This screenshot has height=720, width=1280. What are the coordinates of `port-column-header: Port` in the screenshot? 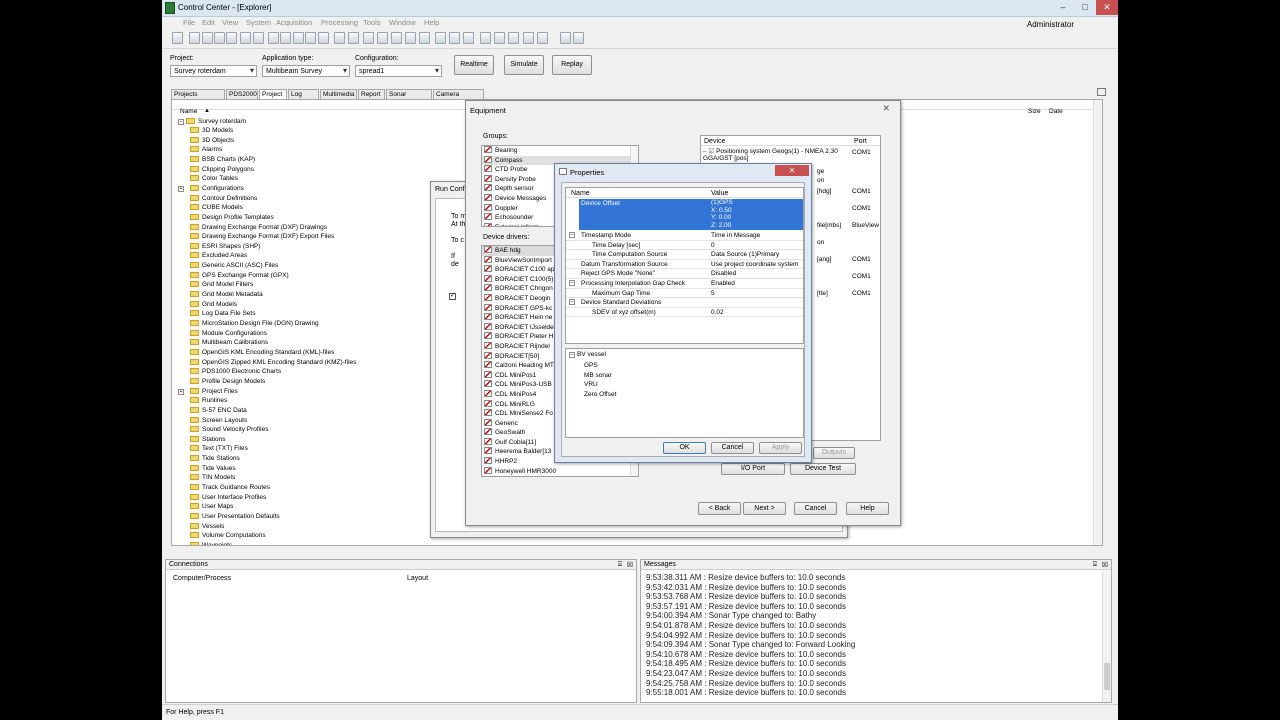 It's located at (860, 141).